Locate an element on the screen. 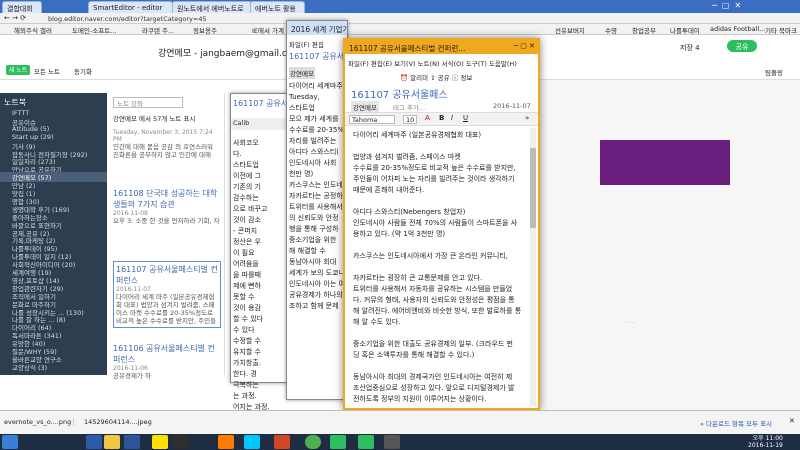  info-icon: ⓘ is located at coordinates (455, 78).